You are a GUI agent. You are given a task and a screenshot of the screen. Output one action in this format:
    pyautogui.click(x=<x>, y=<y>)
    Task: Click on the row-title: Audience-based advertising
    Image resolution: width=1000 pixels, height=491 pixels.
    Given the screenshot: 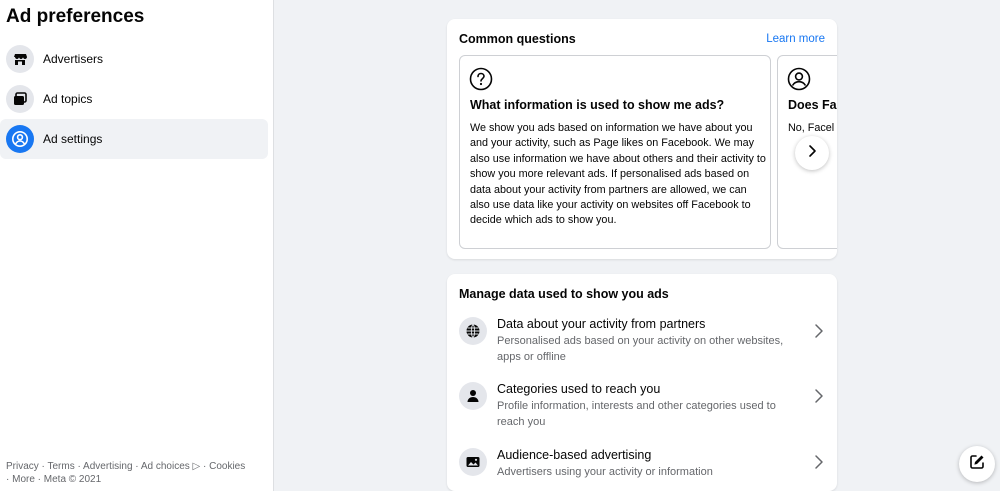 What is the action you would take?
    pyautogui.click(x=574, y=455)
    